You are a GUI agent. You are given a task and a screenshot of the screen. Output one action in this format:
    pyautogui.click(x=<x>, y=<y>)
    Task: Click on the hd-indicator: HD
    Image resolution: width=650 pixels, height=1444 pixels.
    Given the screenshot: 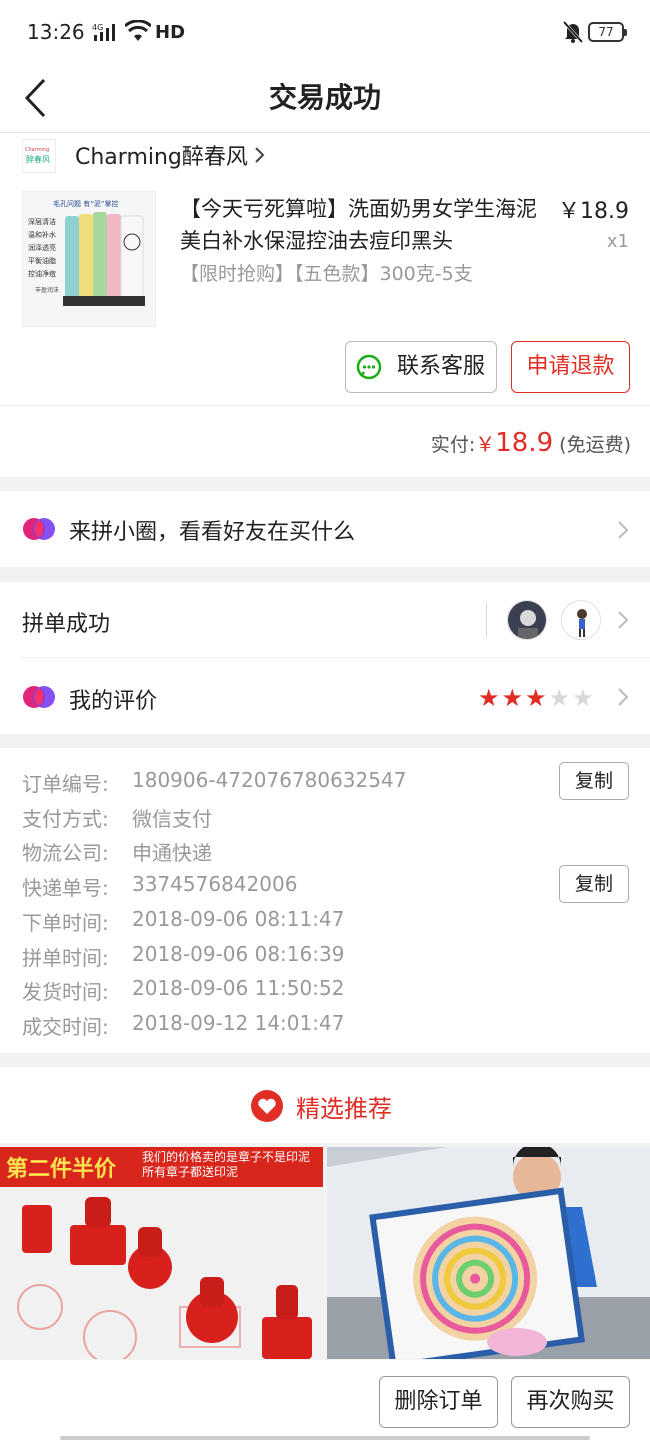 What is the action you would take?
    pyautogui.click(x=170, y=32)
    